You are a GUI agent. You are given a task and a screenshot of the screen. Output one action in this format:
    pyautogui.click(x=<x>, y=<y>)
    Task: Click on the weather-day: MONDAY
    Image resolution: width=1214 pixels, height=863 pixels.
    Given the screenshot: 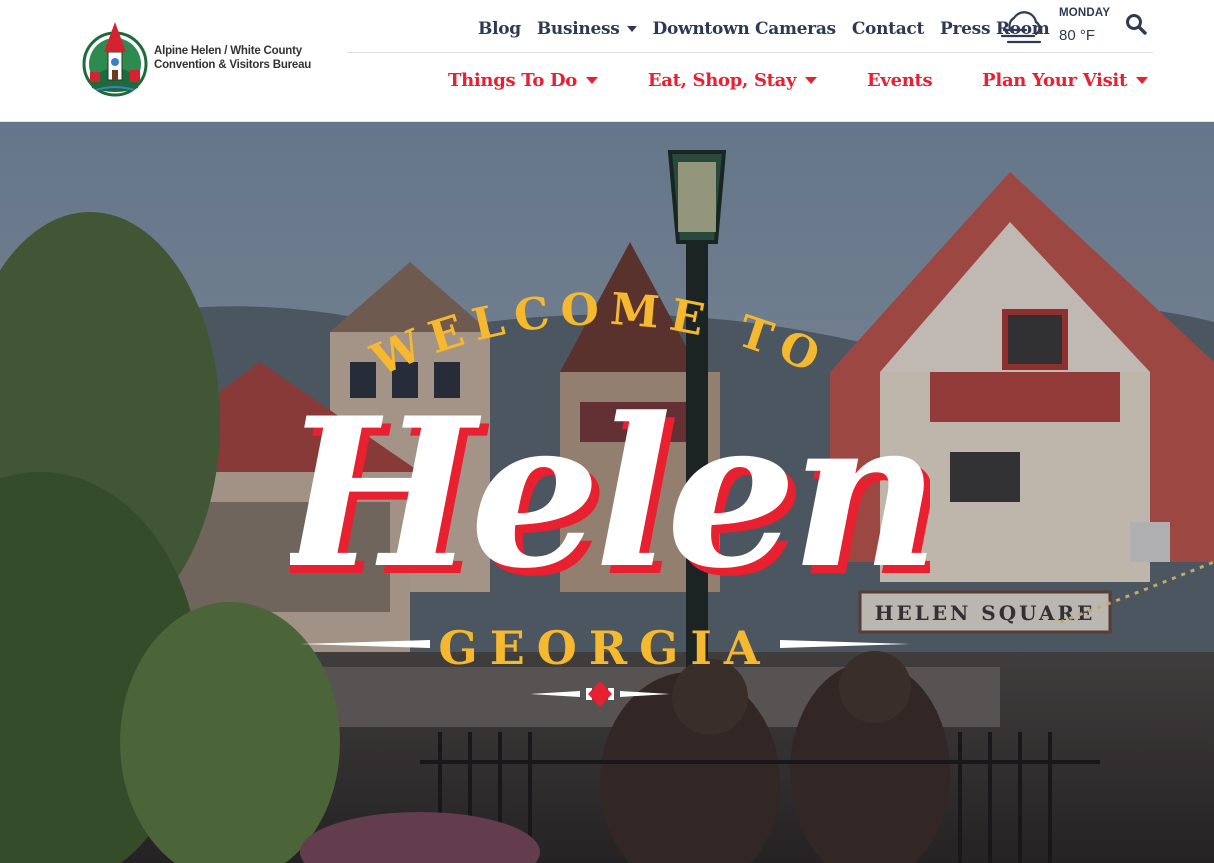 What is the action you would take?
    pyautogui.click(x=1085, y=13)
    